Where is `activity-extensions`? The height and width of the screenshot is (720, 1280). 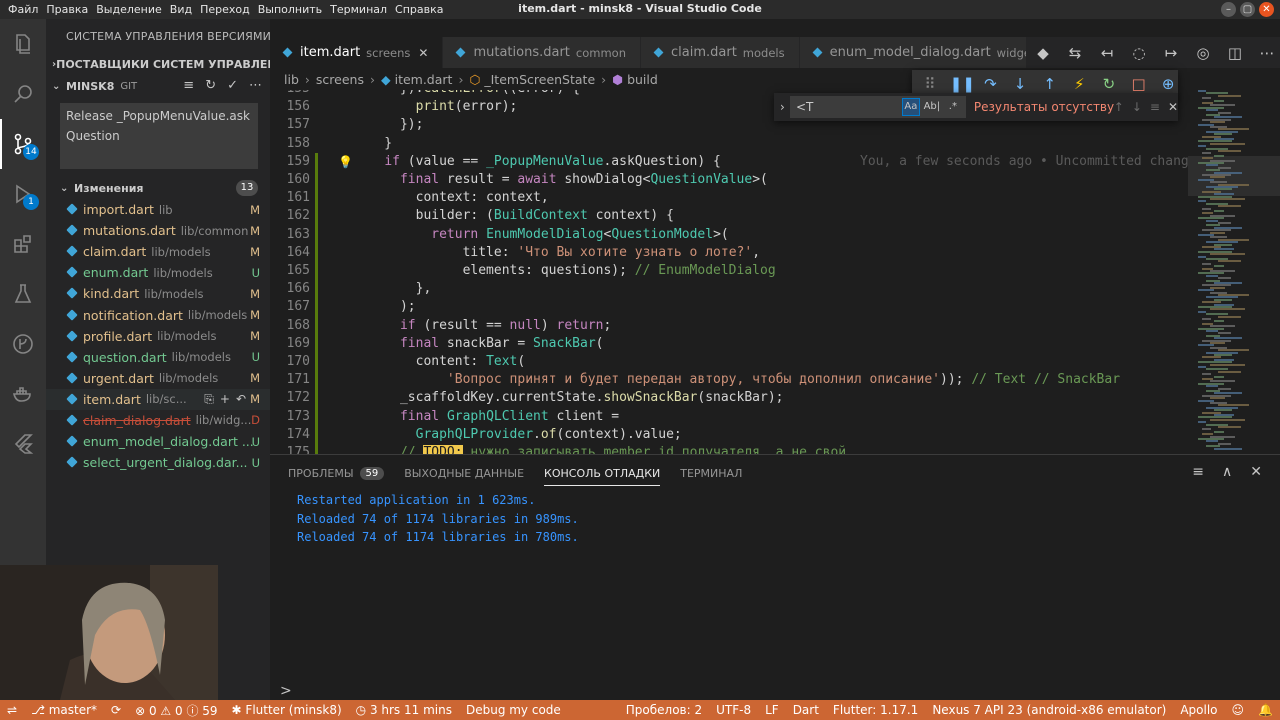
activity-extensions is located at coordinates (23, 244).